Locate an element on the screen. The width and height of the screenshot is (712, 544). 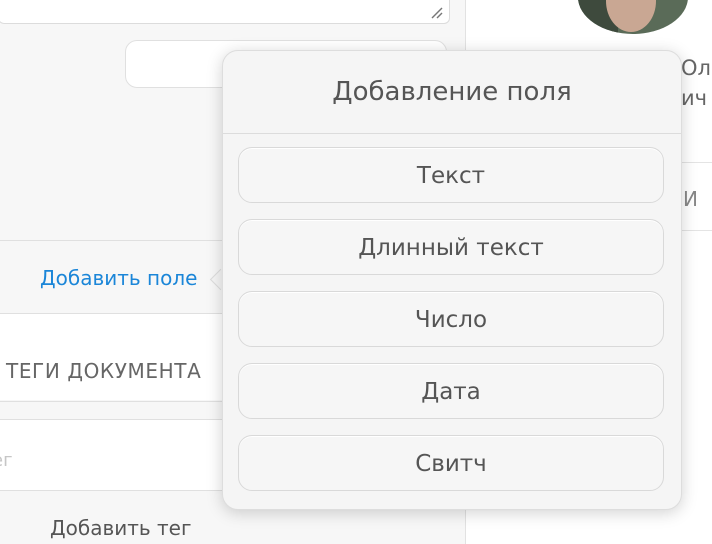
add-field-link: Добавить поле is located at coordinates (118, 278).